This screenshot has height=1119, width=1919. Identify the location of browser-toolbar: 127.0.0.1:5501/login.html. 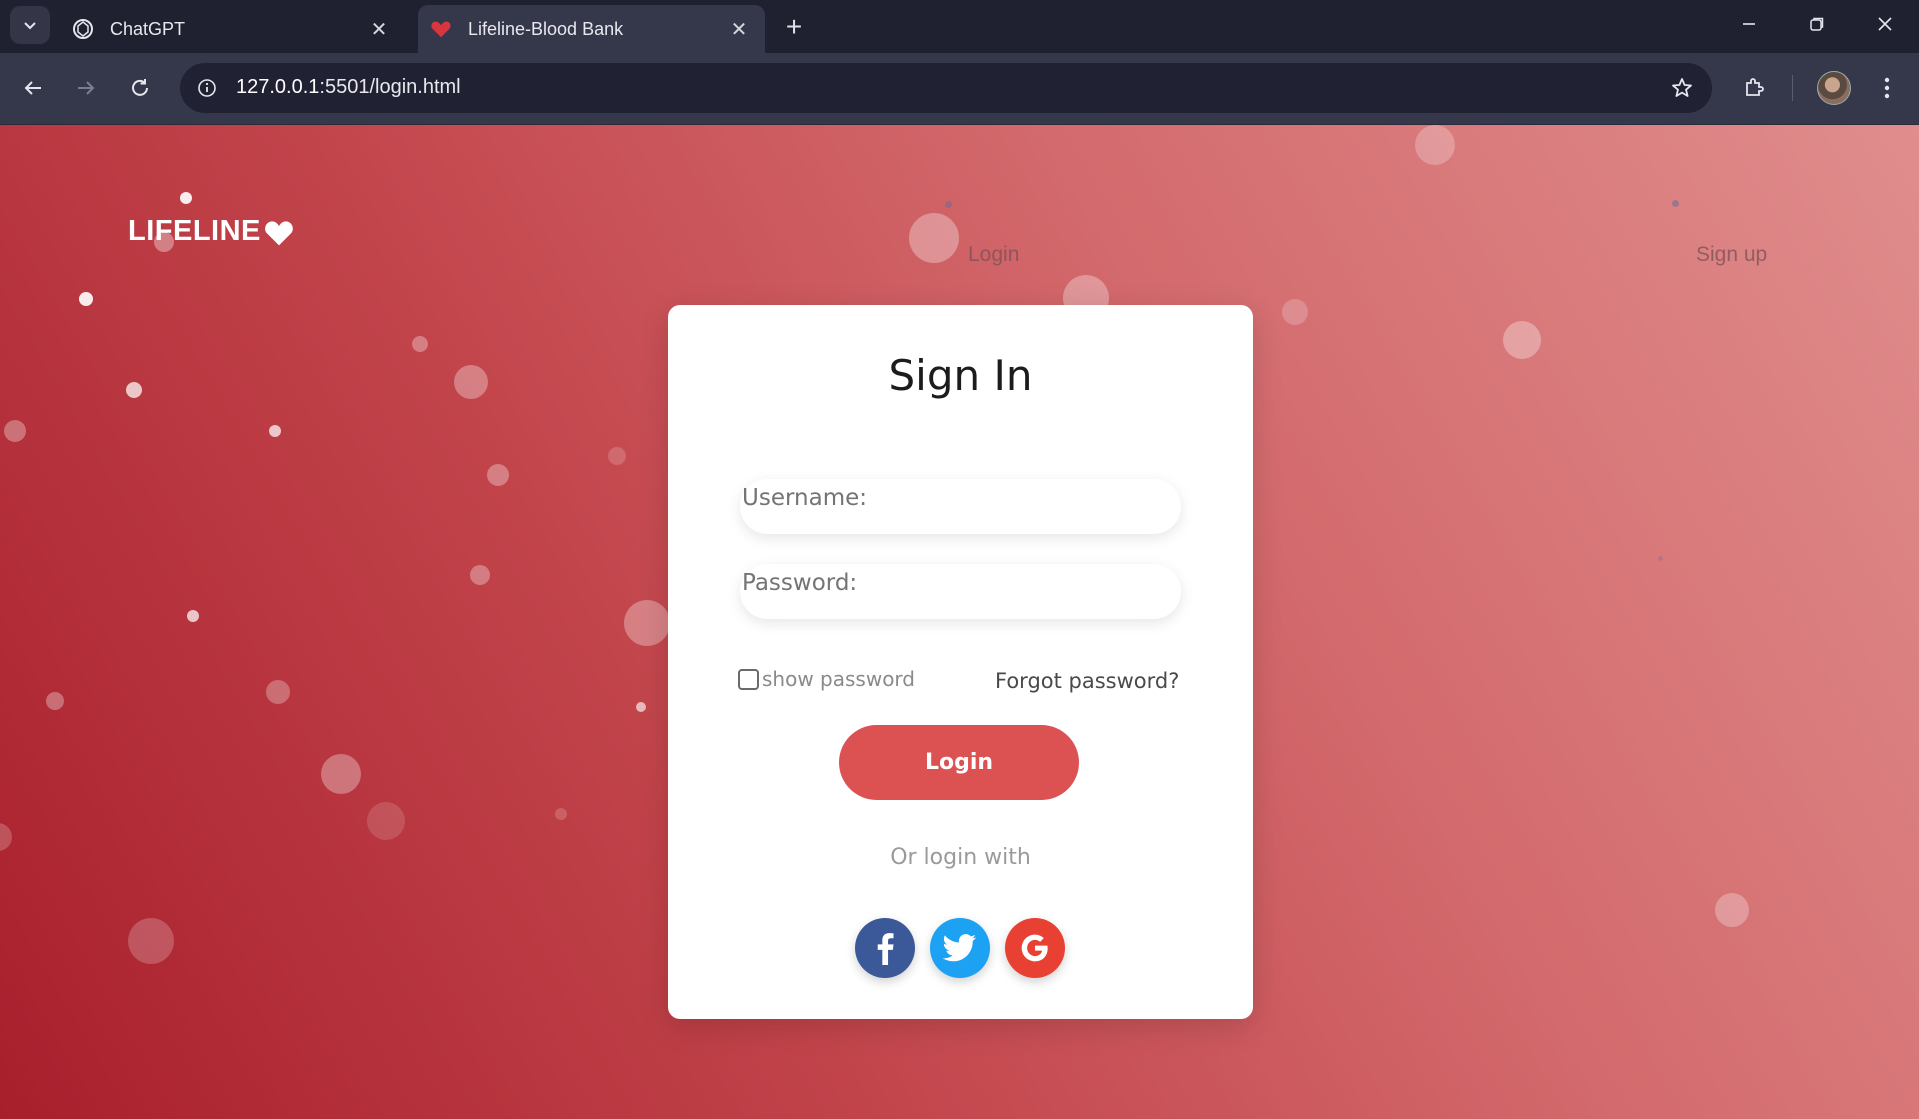
(959, 89).